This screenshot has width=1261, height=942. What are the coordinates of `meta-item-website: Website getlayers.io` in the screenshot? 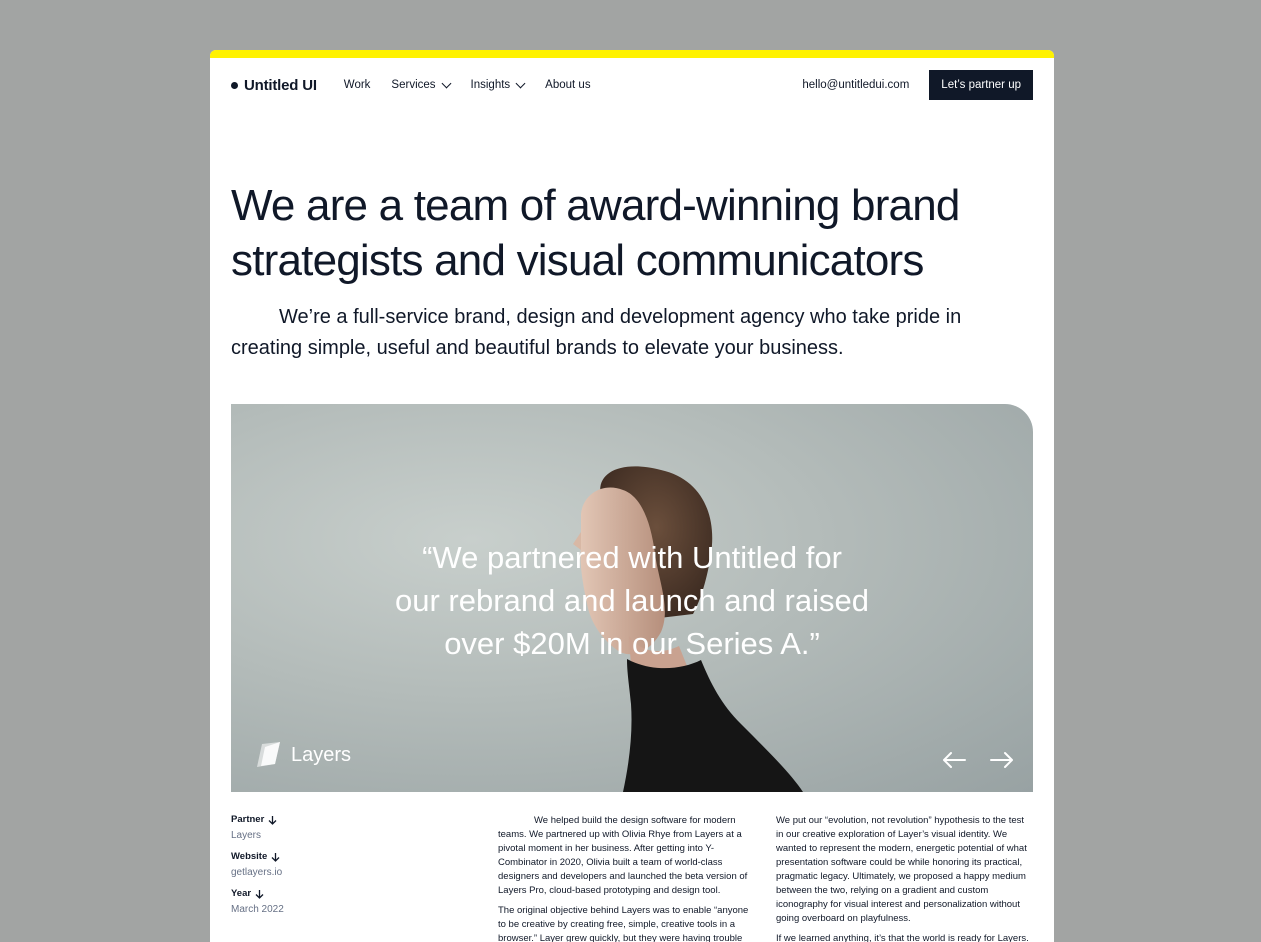 It's located at (331, 864).